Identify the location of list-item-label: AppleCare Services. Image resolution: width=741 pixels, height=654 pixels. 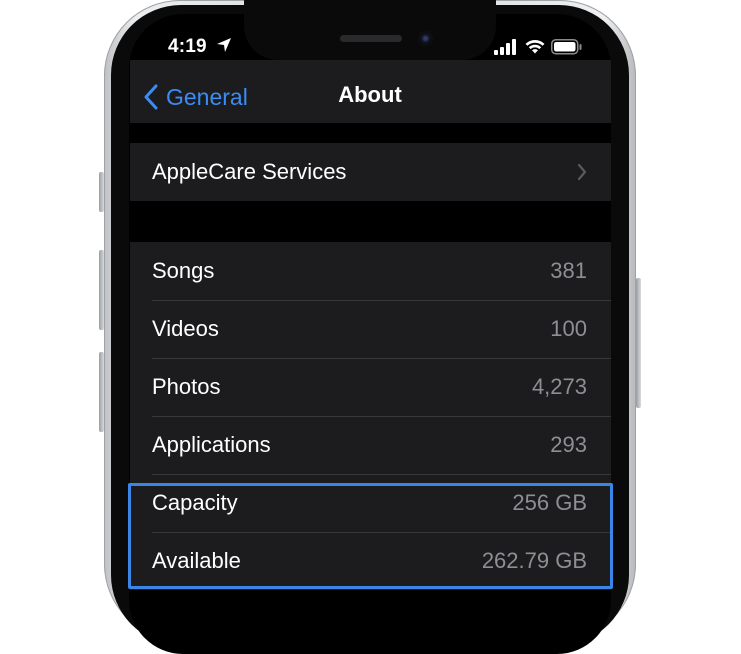
(249, 171).